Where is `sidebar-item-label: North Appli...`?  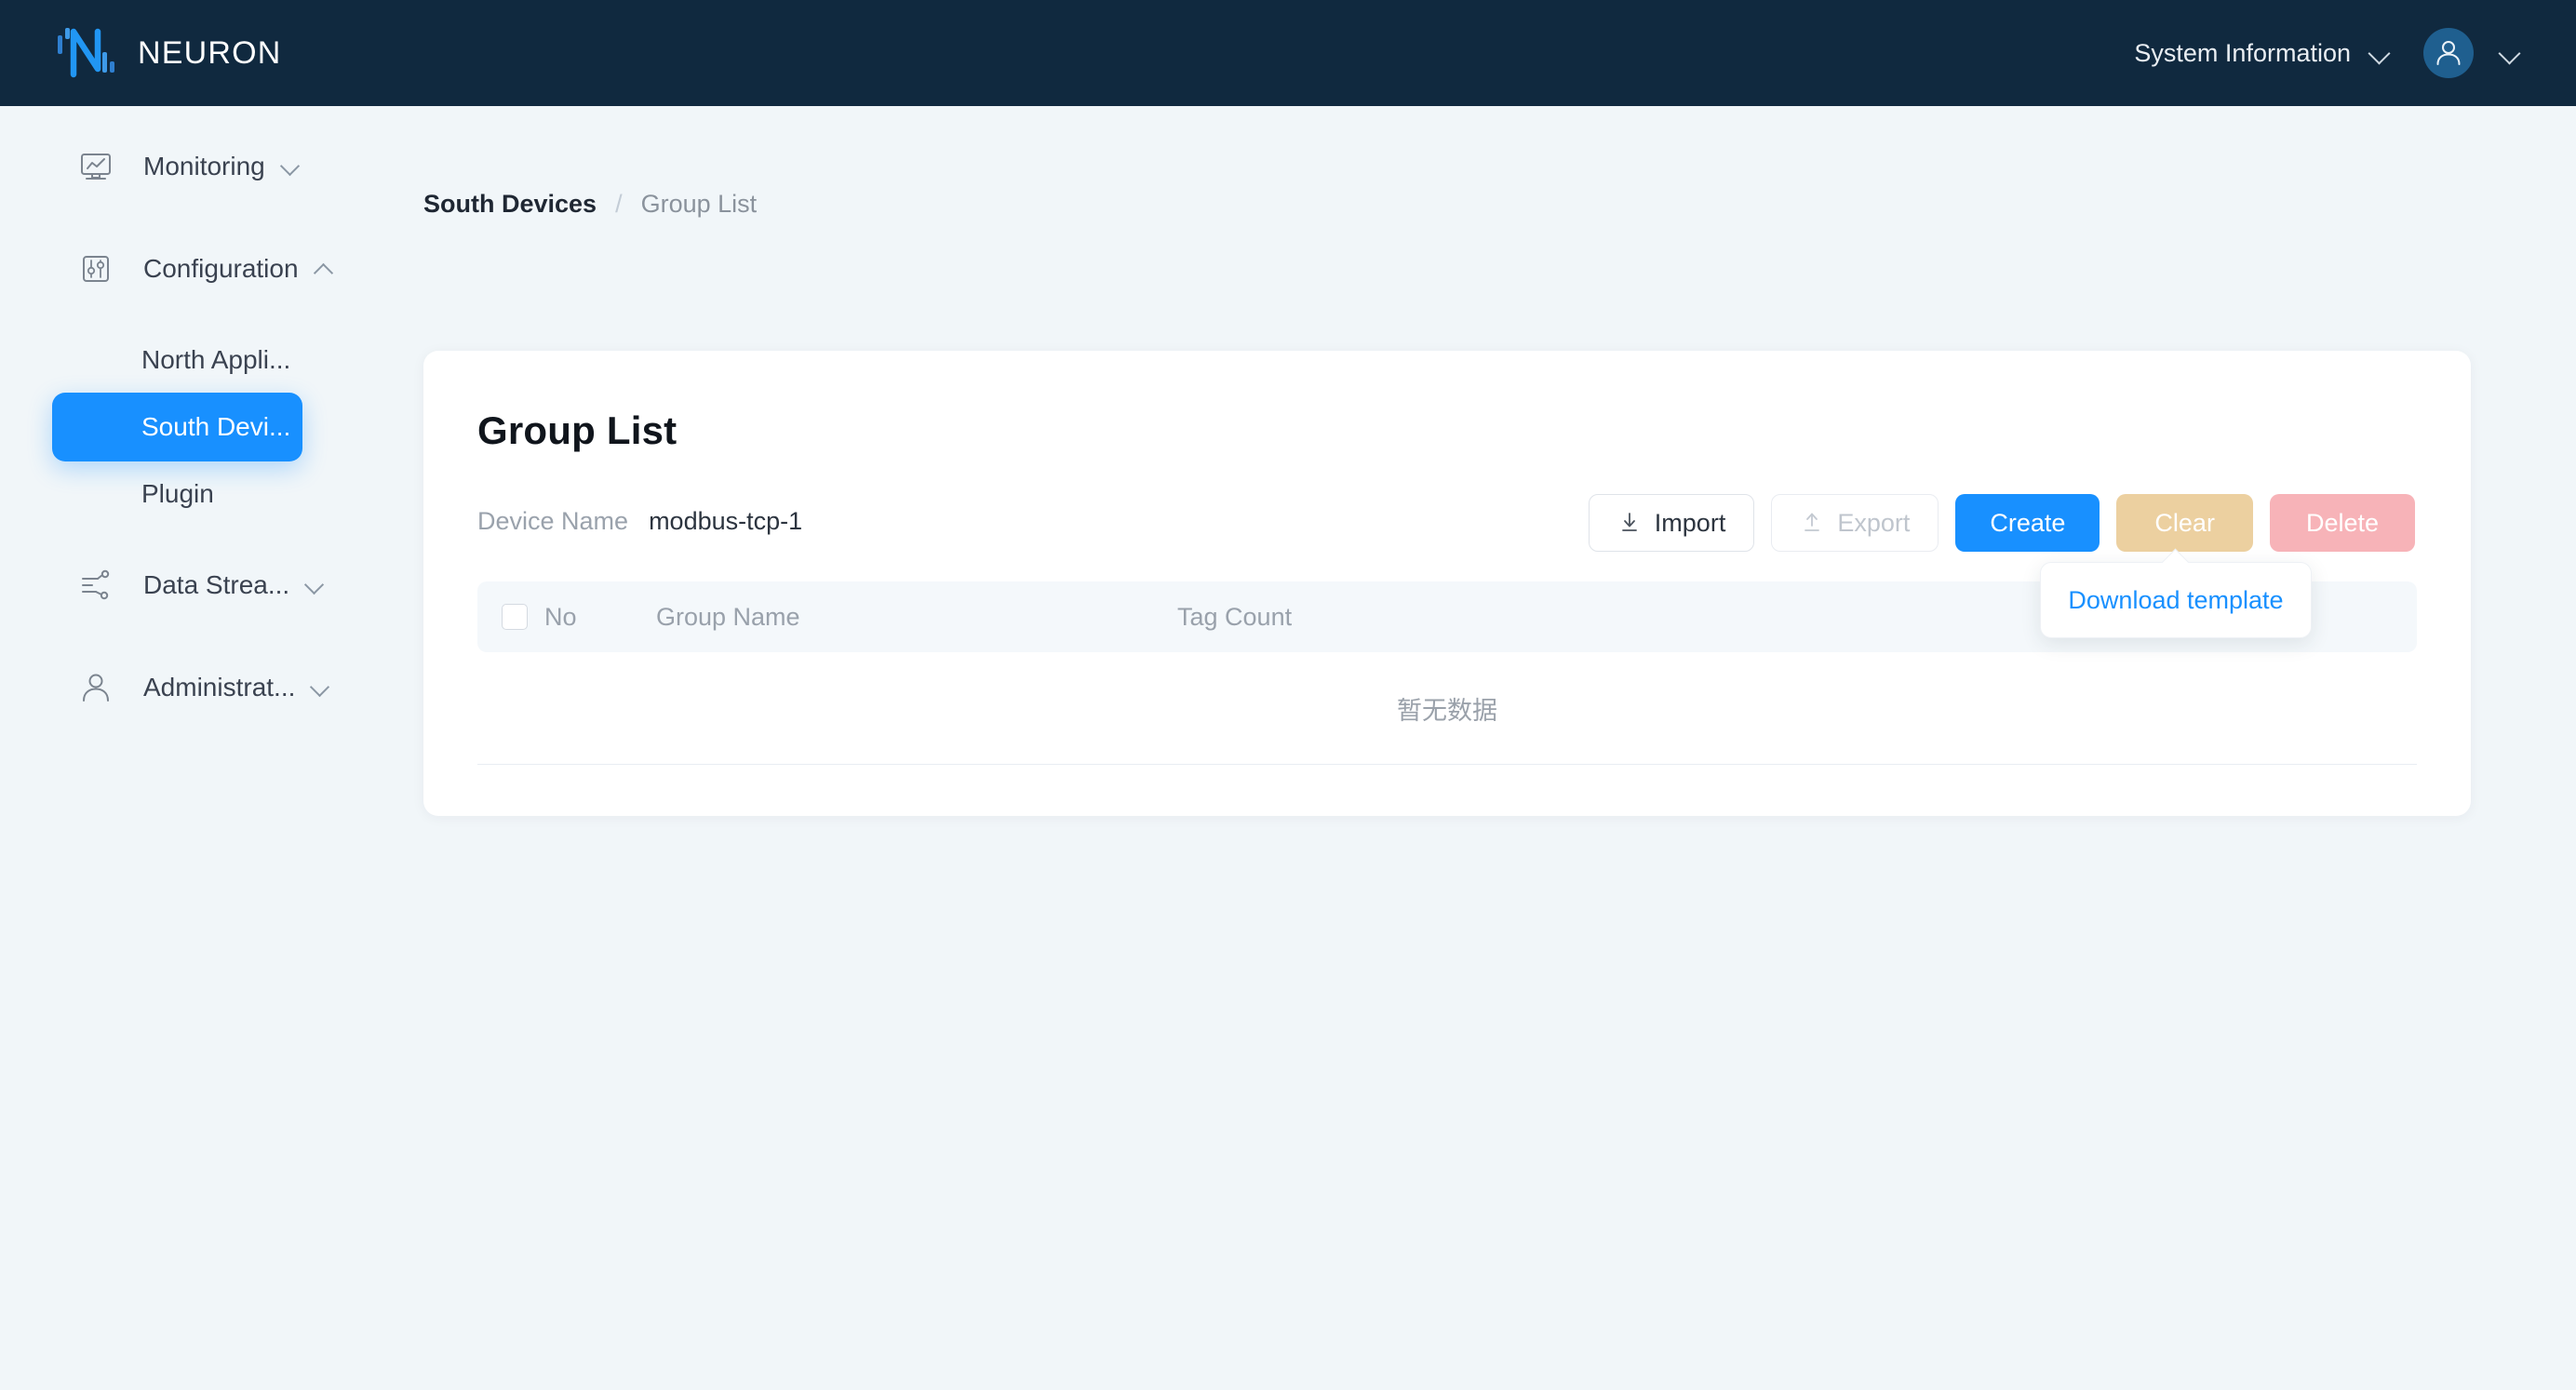
sidebar-item-label: North Appli... is located at coordinates (216, 359).